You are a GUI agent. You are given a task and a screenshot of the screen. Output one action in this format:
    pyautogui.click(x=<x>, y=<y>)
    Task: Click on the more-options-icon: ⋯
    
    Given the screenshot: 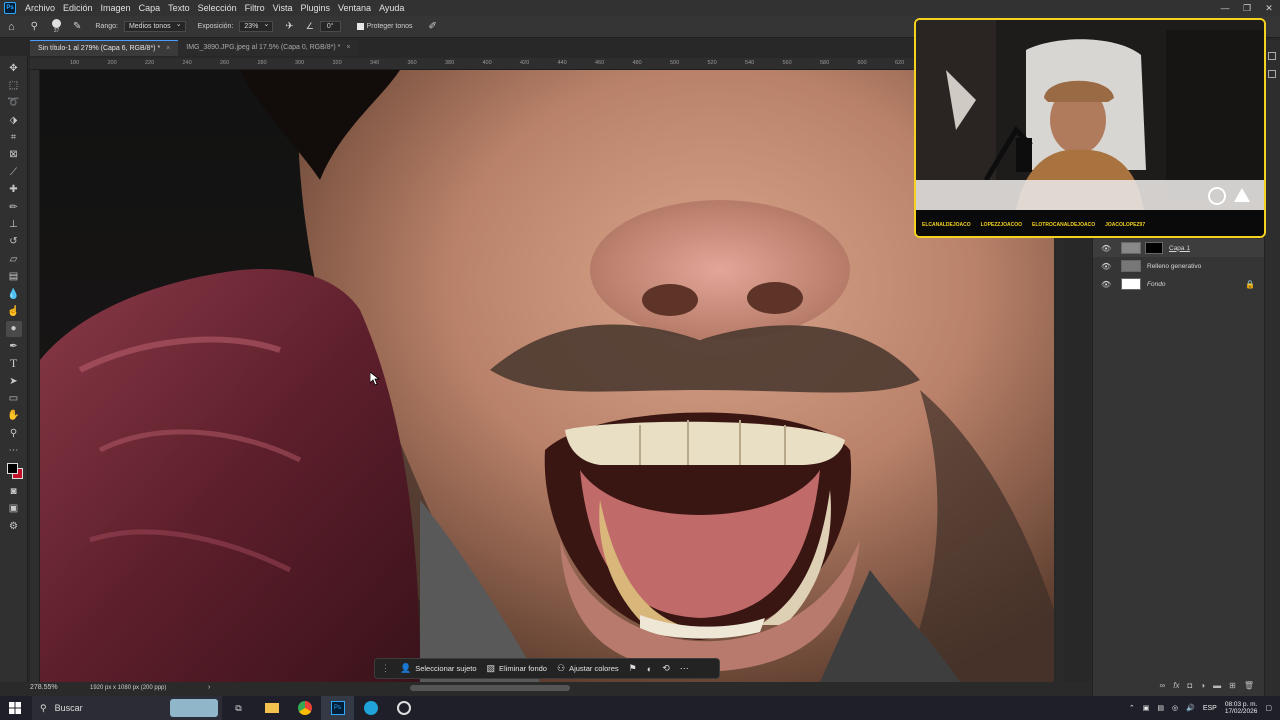 What is the action you would take?
    pyautogui.click(x=684, y=668)
    